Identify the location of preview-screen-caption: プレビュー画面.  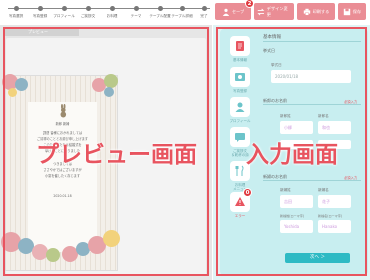
(116, 155).